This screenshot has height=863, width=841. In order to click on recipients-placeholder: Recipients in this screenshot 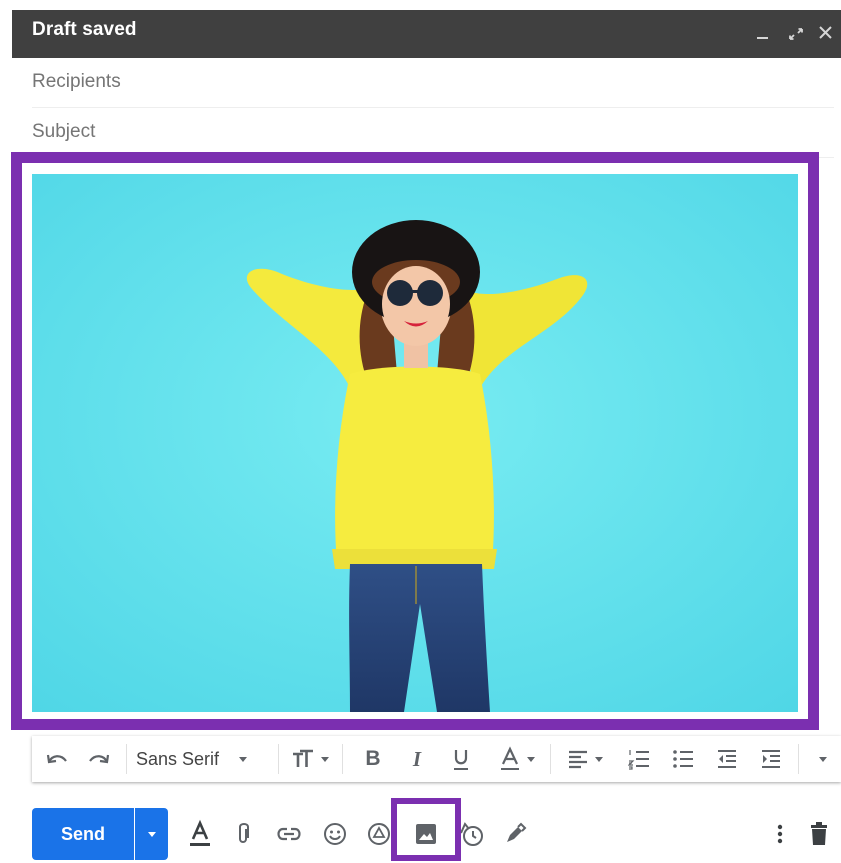, I will do `click(76, 81)`.